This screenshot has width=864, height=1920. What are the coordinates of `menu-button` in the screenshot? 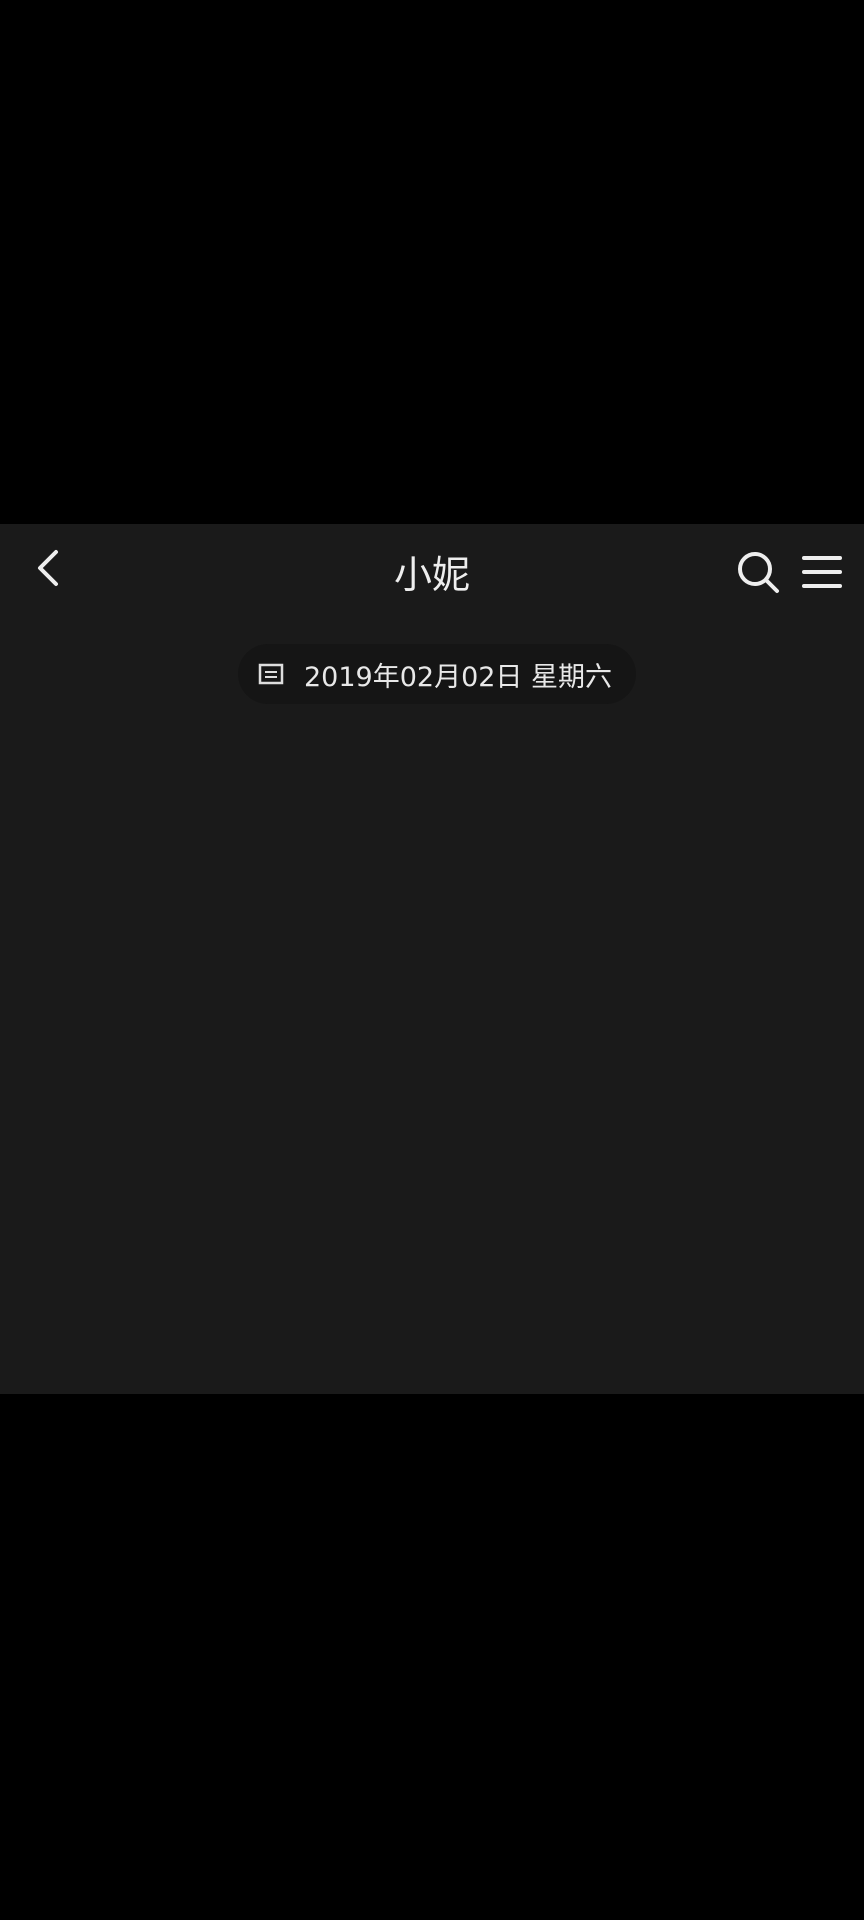 It's located at (822, 572).